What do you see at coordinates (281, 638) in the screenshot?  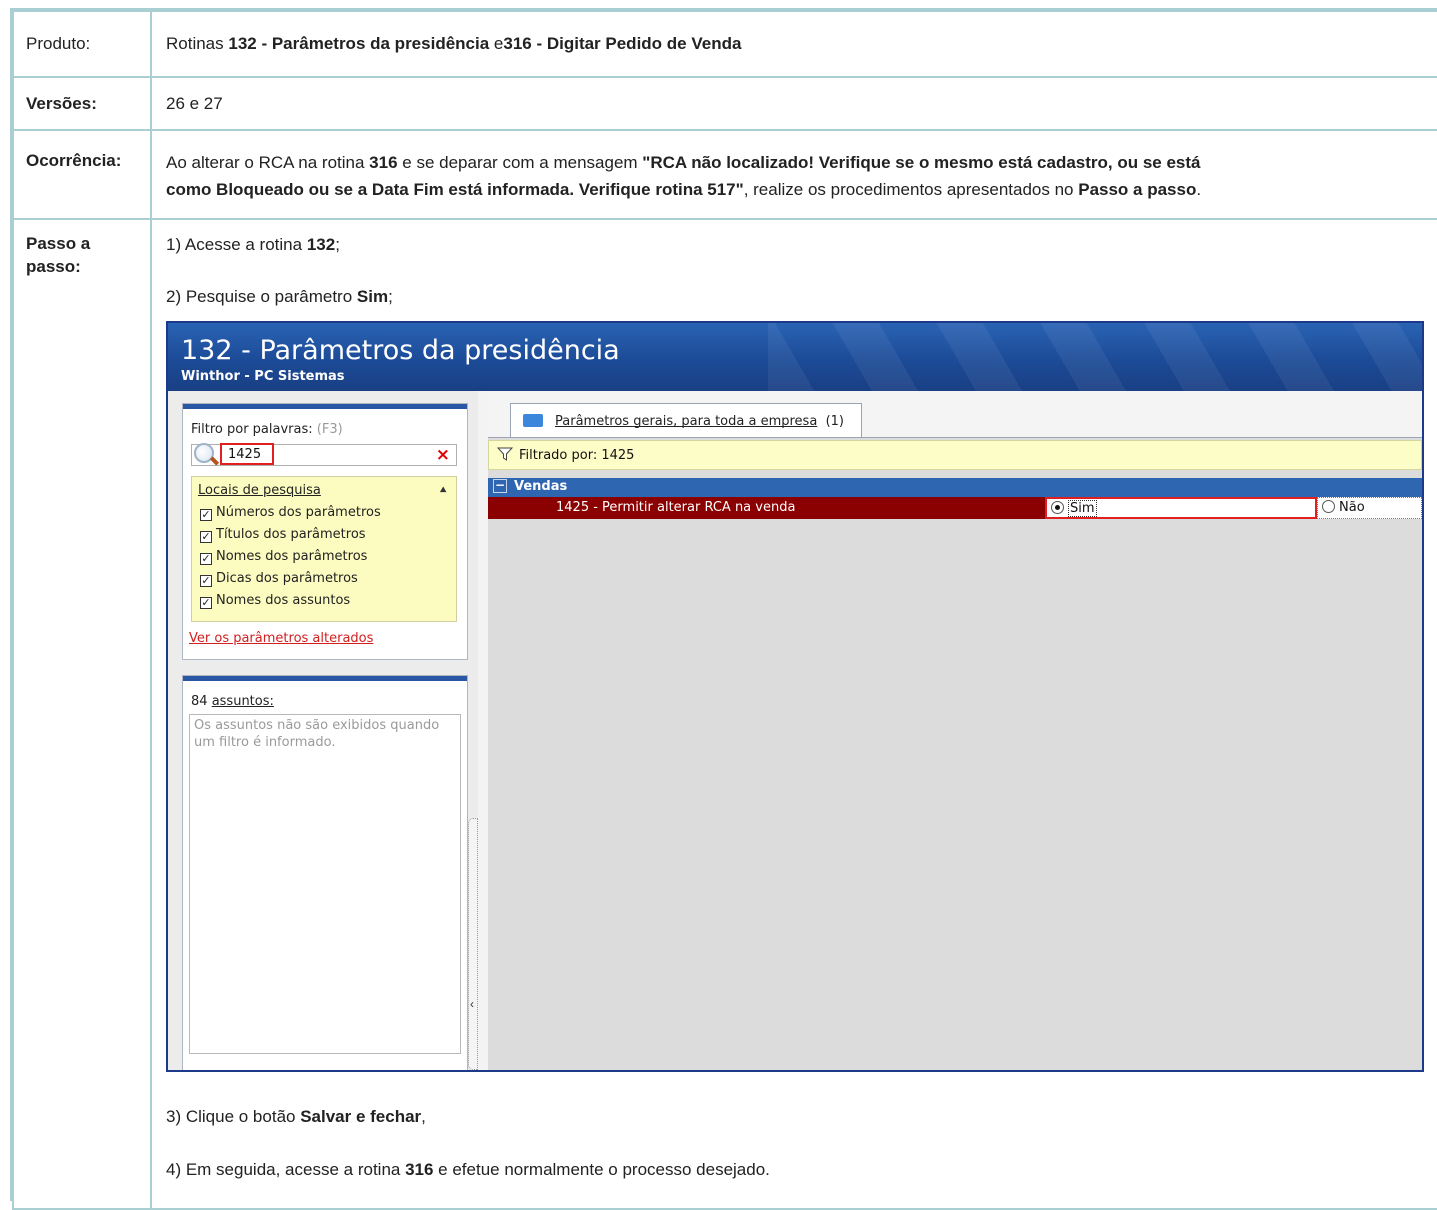 I see `altered-params-link: Ver os parâmetros alterados` at bounding box center [281, 638].